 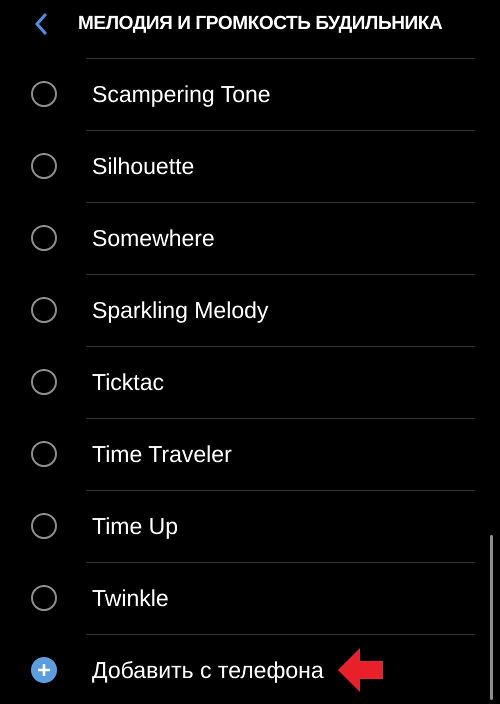 What do you see at coordinates (162, 454) in the screenshot?
I see `list-item-label: Time Traveler` at bounding box center [162, 454].